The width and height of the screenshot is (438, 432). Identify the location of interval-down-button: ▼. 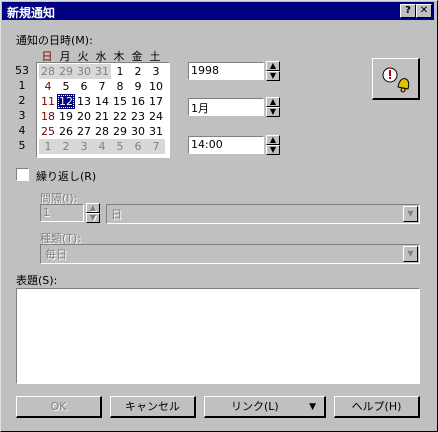
(93, 218).